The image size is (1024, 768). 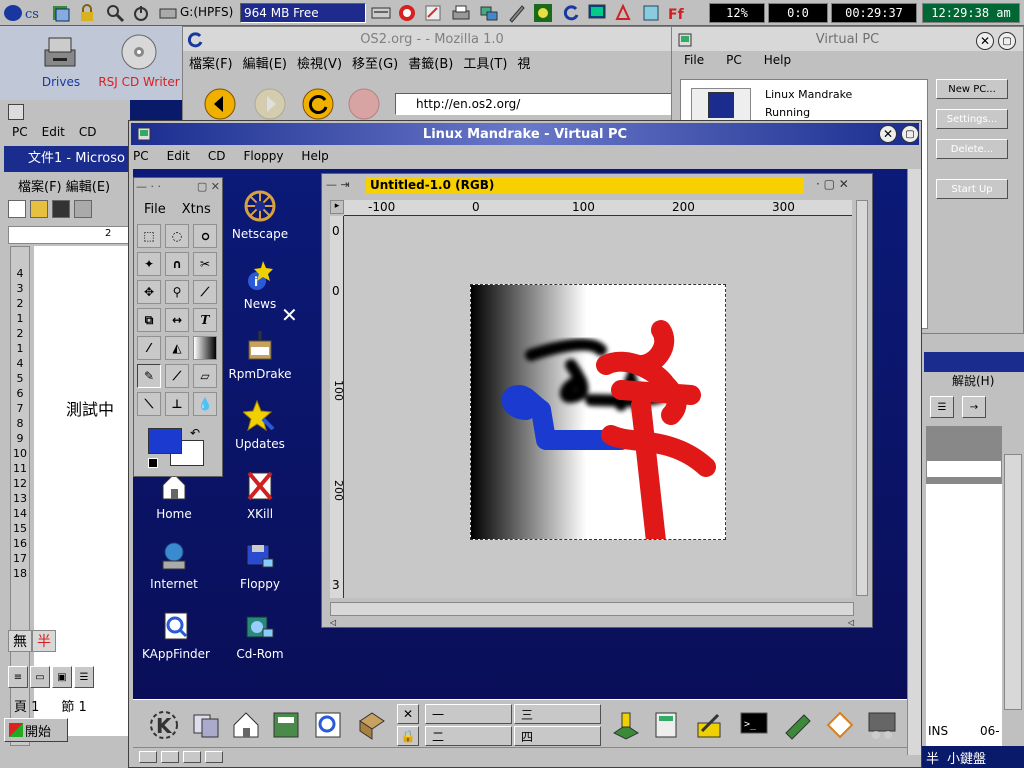 I want to click on back-icon, so click(x=220, y=104).